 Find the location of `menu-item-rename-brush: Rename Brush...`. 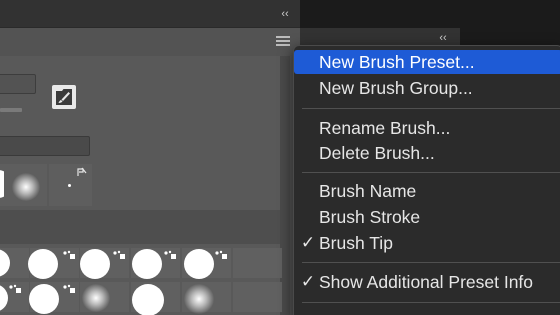

menu-item-rename-brush: Rename Brush... is located at coordinates (427, 128).